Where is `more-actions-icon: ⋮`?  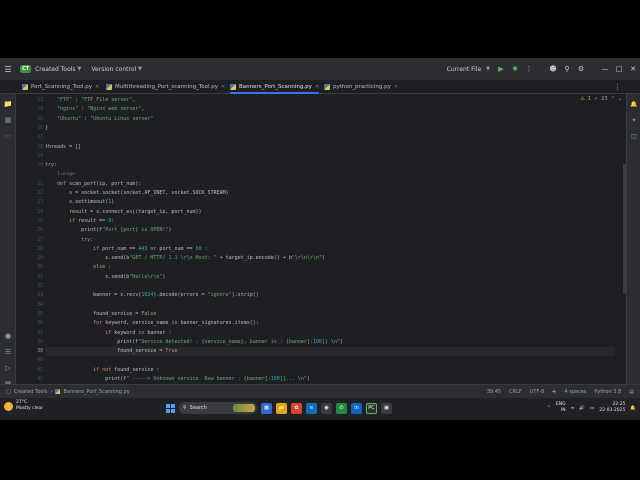
more-actions-icon: ⋮ is located at coordinates (529, 69).